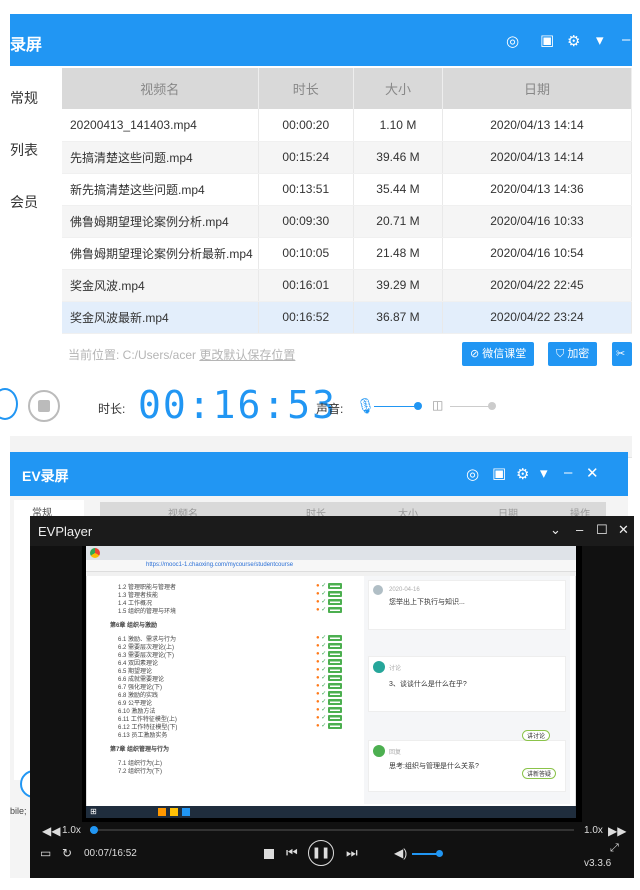  Describe the element at coordinates (504, 354) in the screenshot. I see `wechat-class-label: 微信课堂` at that location.